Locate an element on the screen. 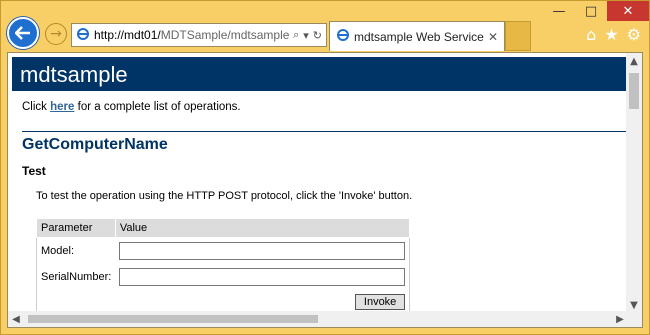 This screenshot has height=335, width=650. back-button is located at coordinates (23, 33).